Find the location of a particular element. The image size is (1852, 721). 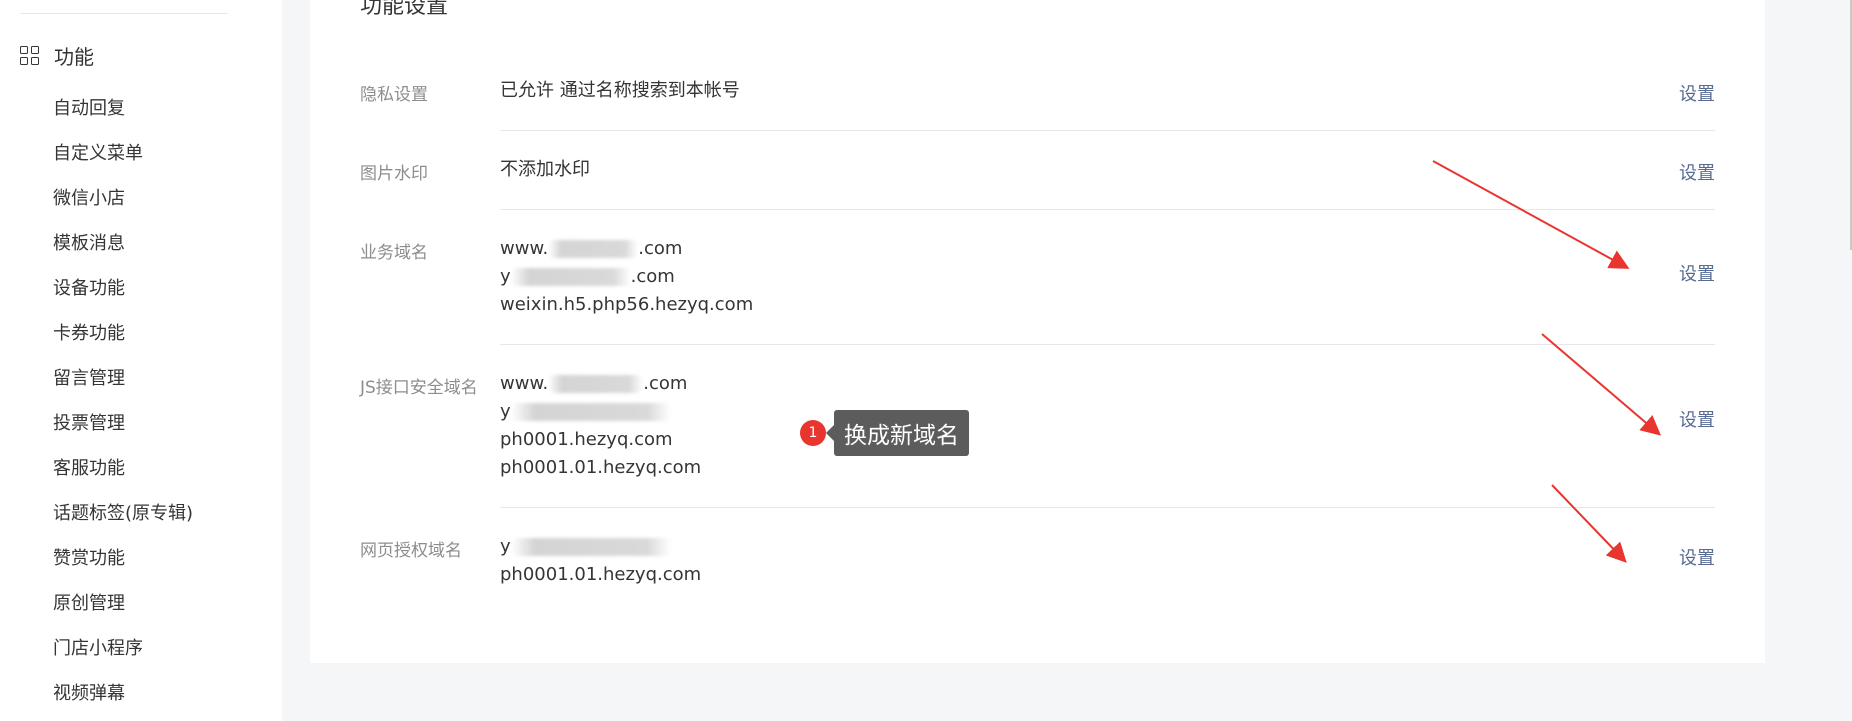

watermark-setting-button: 设置 is located at coordinates (1697, 172).